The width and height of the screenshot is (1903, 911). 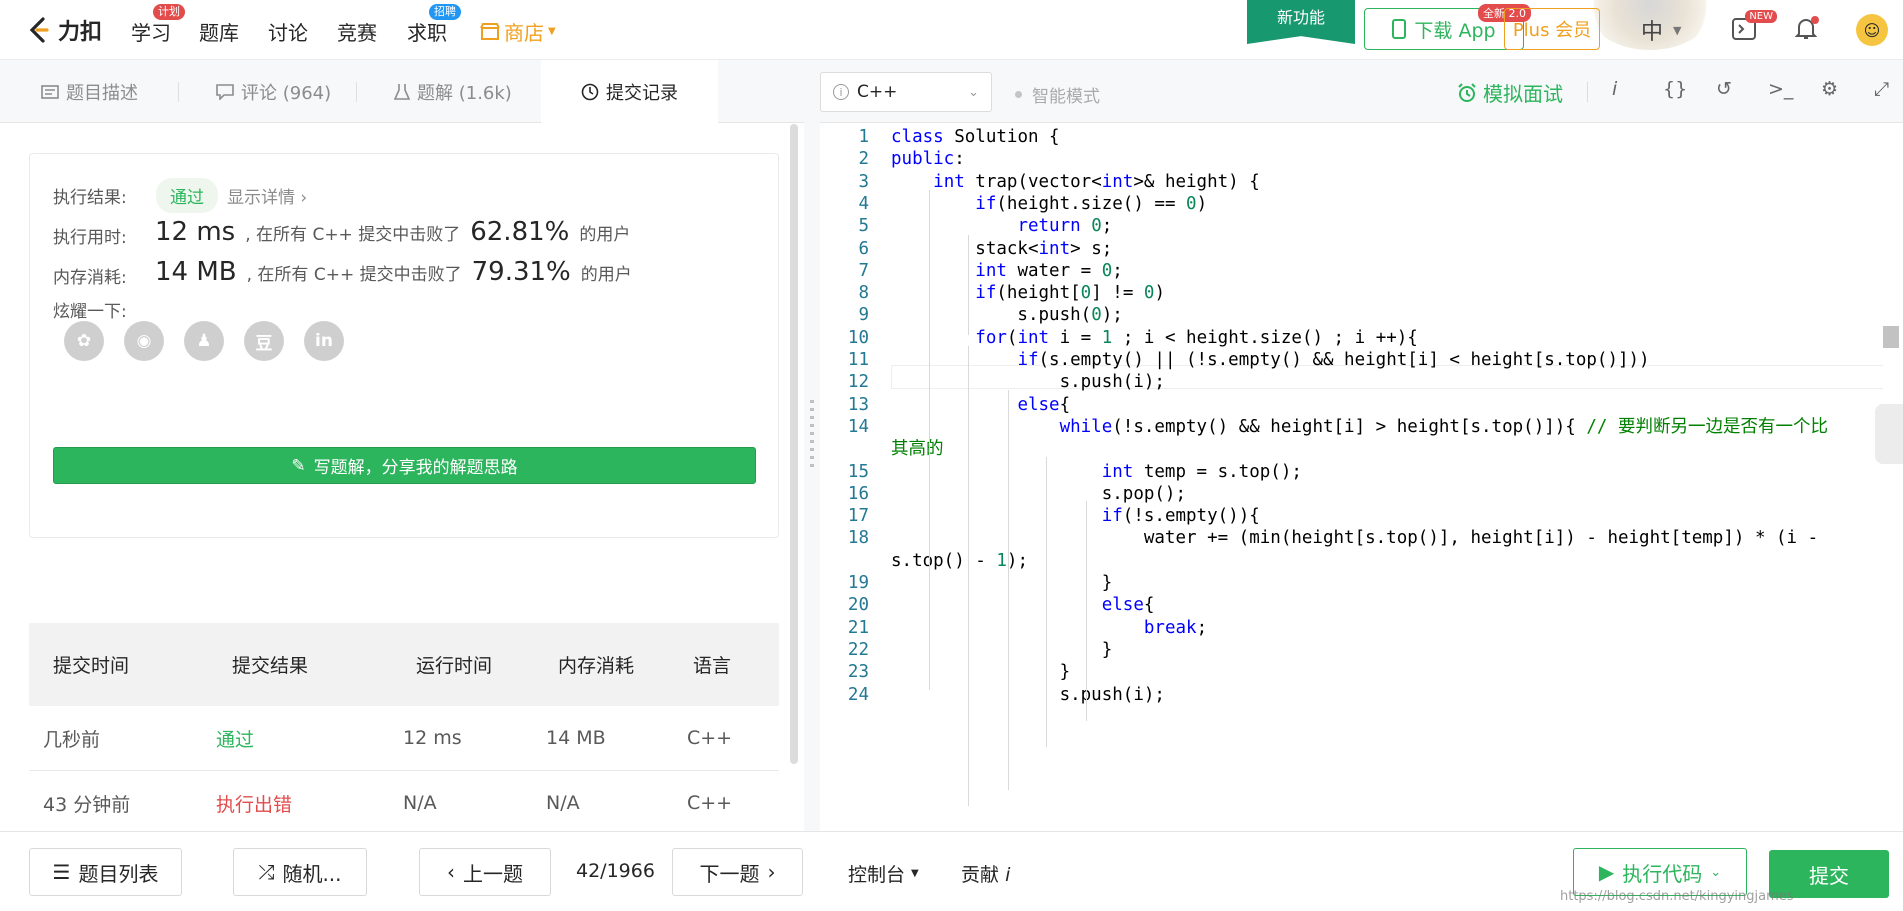 What do you see at coordinates (64, 30) in the screenshot?
I see `leetcode-logo: 力扣` at bounding box center [64, 30].